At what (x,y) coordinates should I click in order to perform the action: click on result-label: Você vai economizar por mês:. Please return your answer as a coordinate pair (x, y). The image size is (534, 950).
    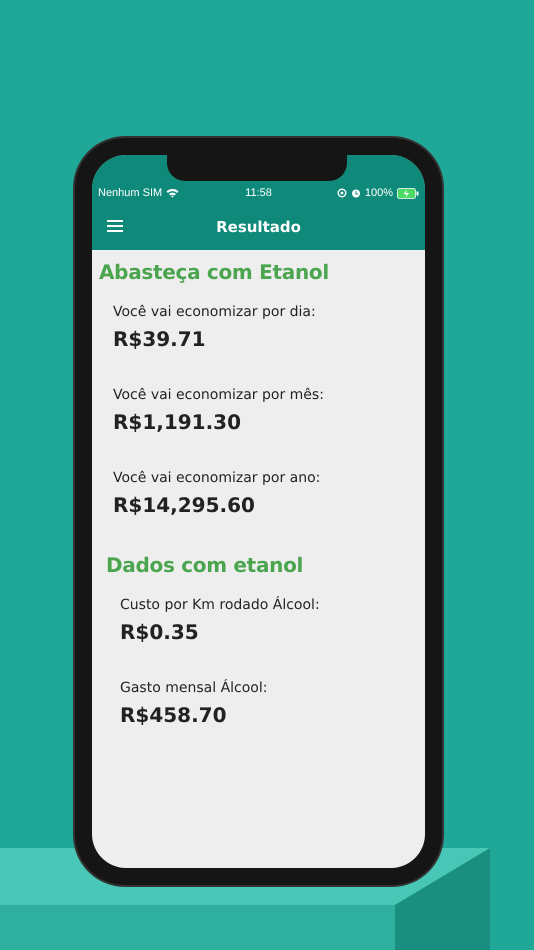
    Looking at the image, I should click on (219, 395).